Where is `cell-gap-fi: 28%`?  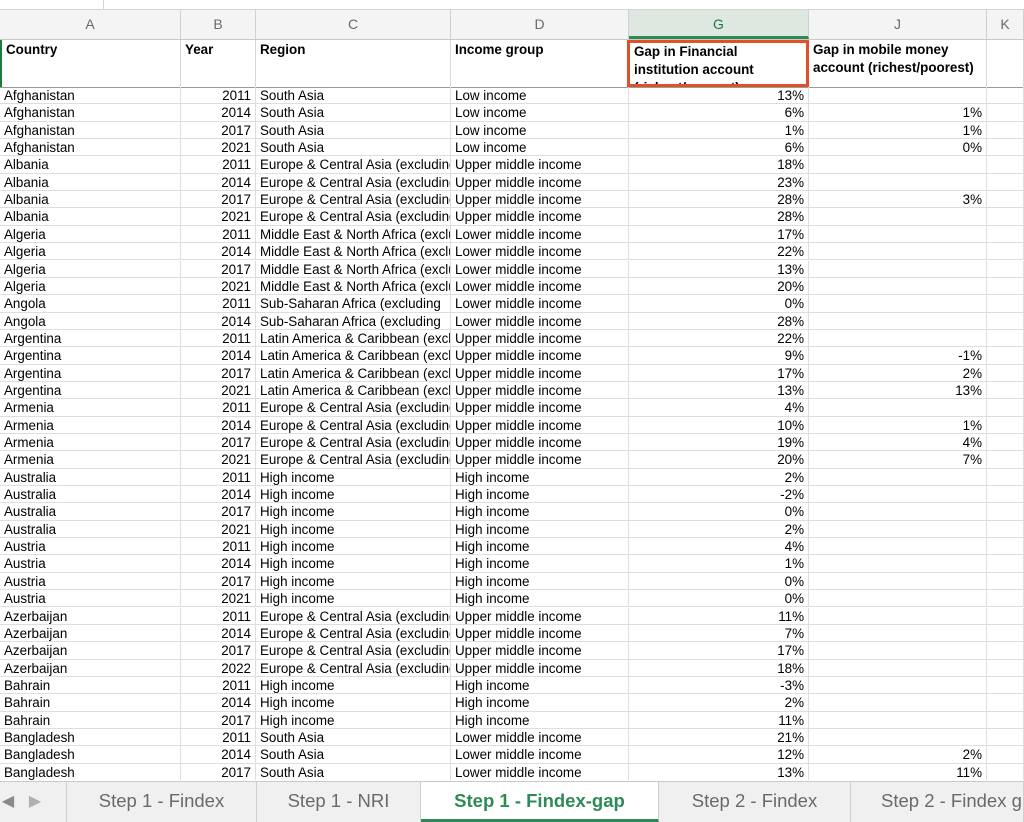
cell-gap-fi: 28% is located at coordinates (719, 321).